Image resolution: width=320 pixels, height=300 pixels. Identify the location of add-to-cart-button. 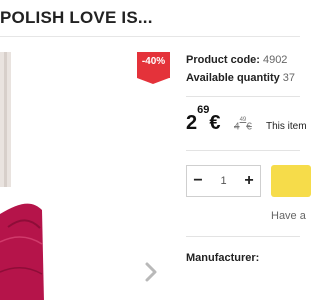
(291, 181).